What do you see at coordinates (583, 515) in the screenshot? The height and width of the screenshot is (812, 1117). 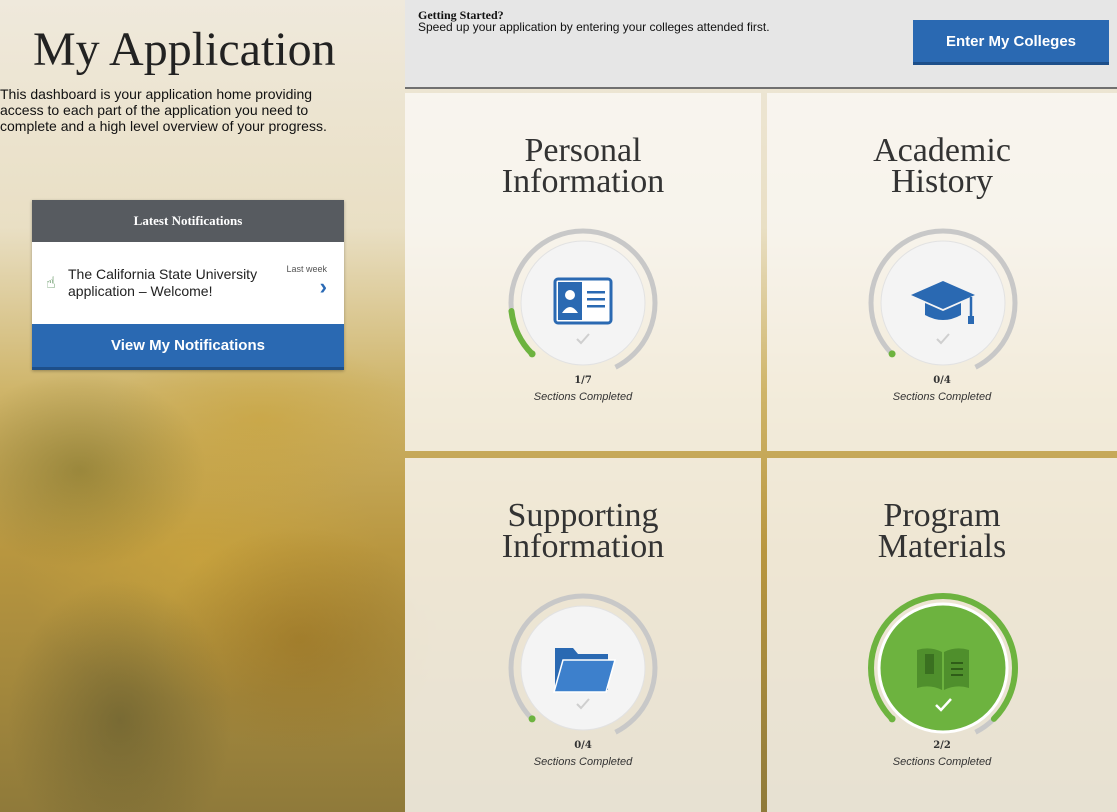 I see `tile-title-line1: Supporting` at bounding box center [583, 515].